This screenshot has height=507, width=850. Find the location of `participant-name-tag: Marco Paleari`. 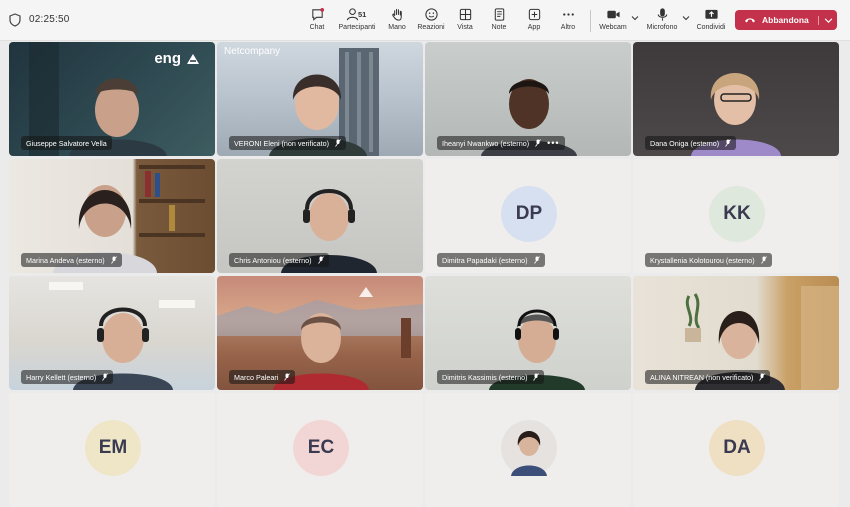

participant-name-tag: Marco Paleari is located at coordinates (262, 377).